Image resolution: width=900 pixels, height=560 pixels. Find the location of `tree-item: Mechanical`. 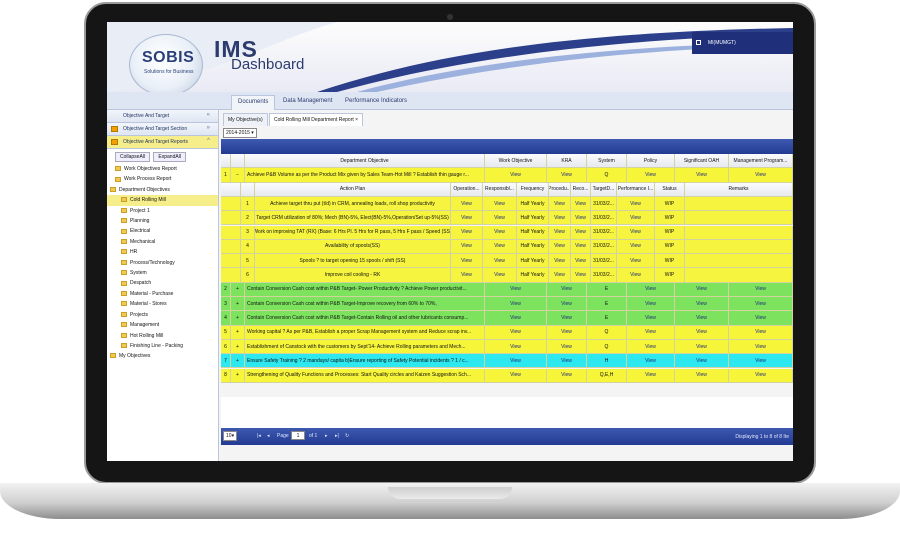

tree-item: Mechanical is located at coordinates (162, 242).